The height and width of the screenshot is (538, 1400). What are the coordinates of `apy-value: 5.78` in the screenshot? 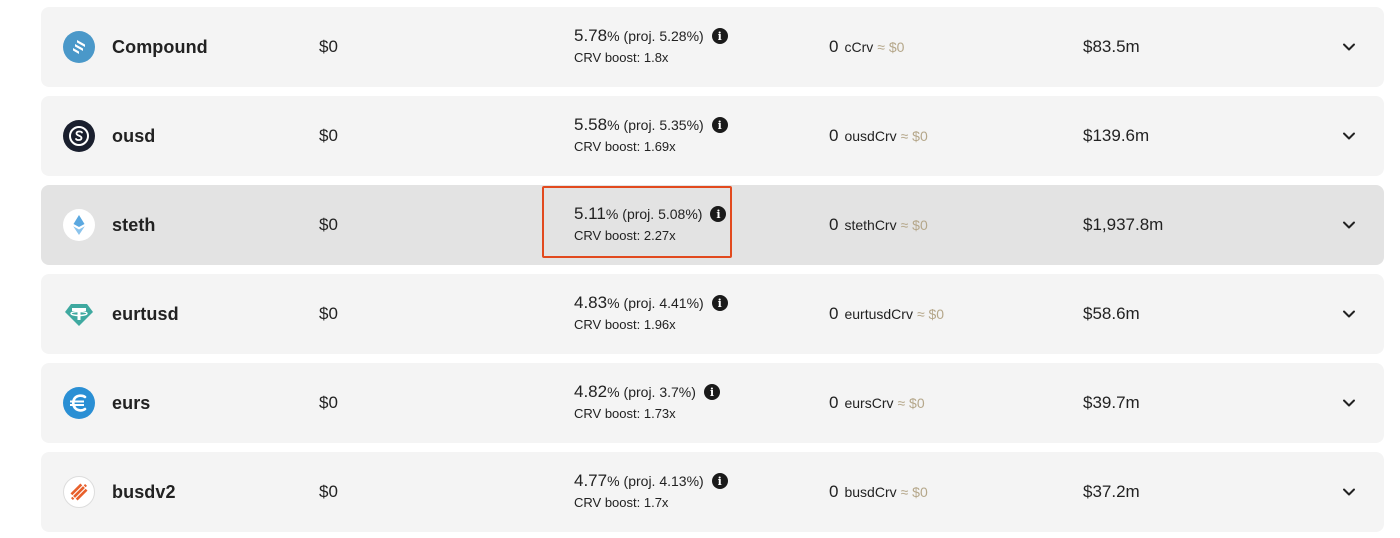 It's located at (591, 35).